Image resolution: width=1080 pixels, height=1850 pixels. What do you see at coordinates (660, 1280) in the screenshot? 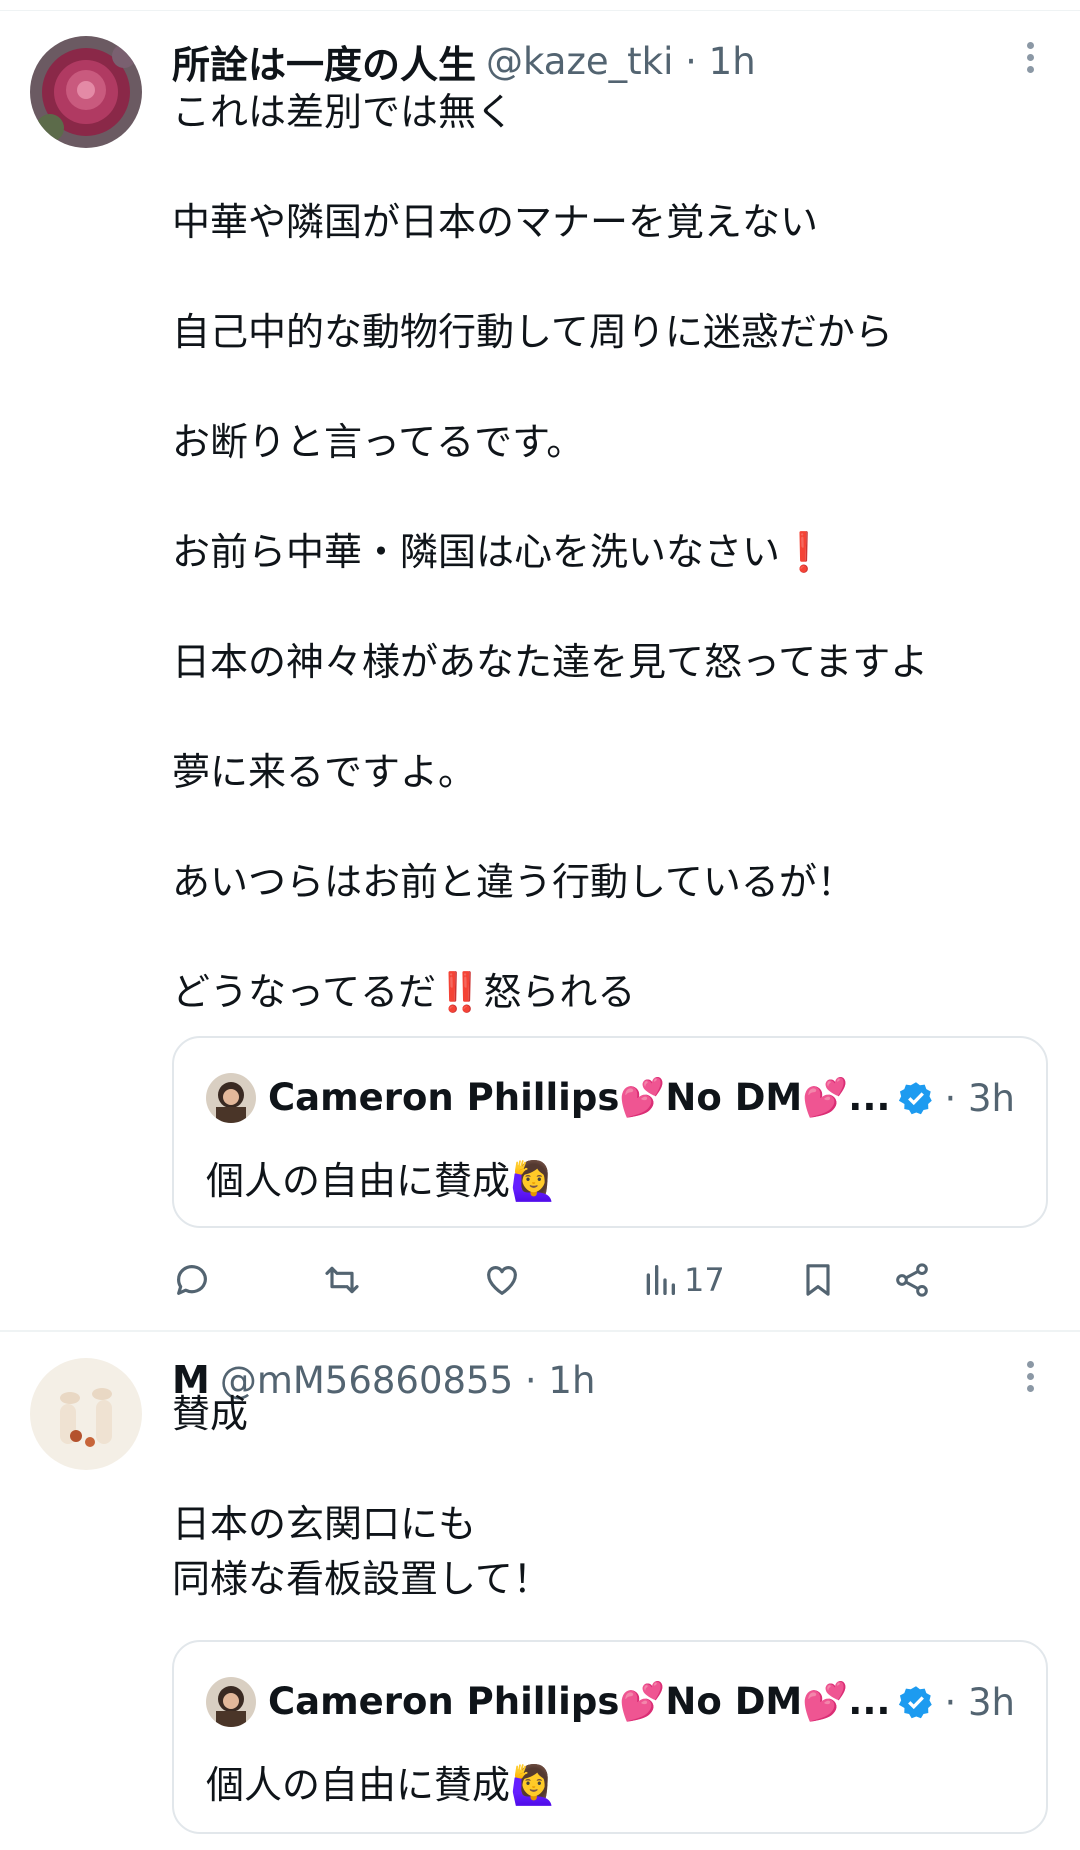
I see `views-icon` at bounding box center [660, 1280].